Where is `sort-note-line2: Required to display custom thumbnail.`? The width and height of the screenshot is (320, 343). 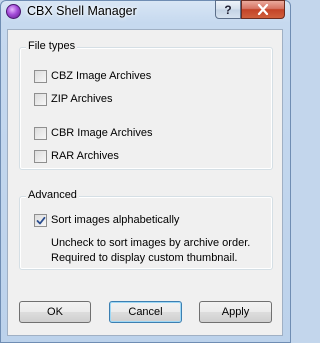
sort-note-line2: Required to display custom thumbnail. is located at coordinates (144, 258).